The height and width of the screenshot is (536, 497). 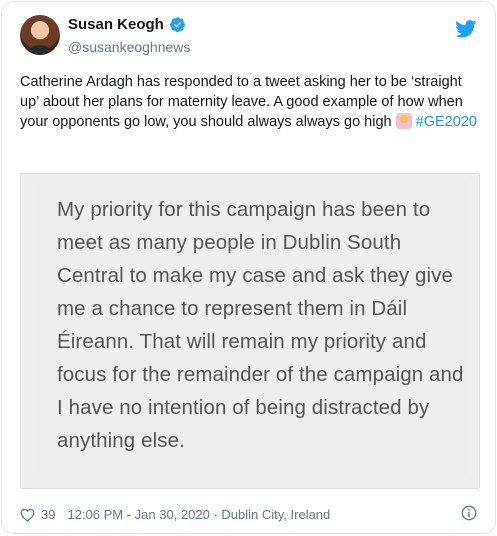 What do you see at coordinates (446, 122) in the screenshot?
I see `hashtag-link: #GE2020` at bounding box center [446, 122].